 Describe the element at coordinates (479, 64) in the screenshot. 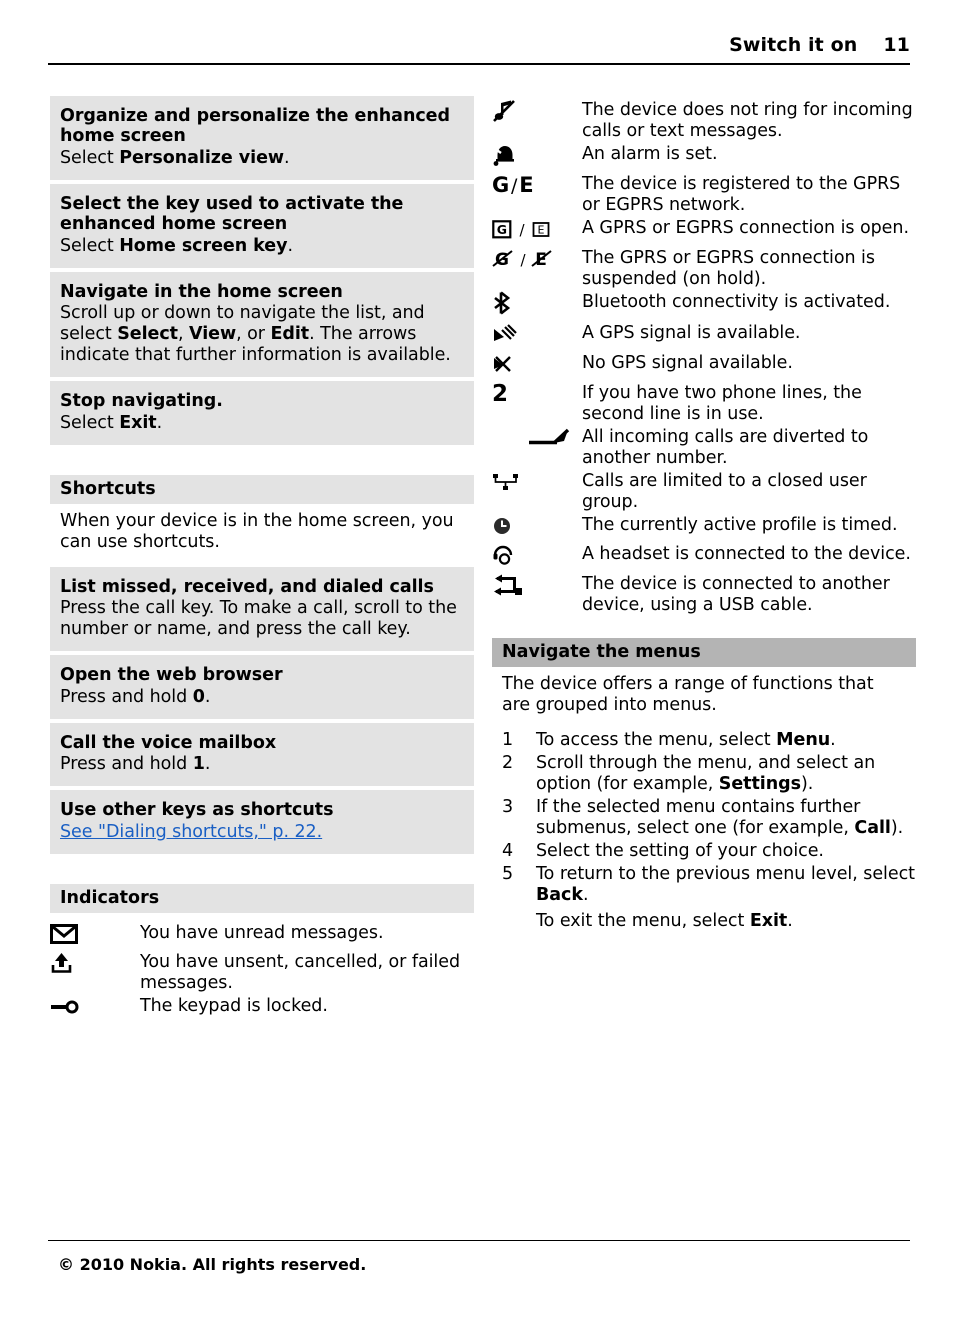

I see `header-divider` at that location.